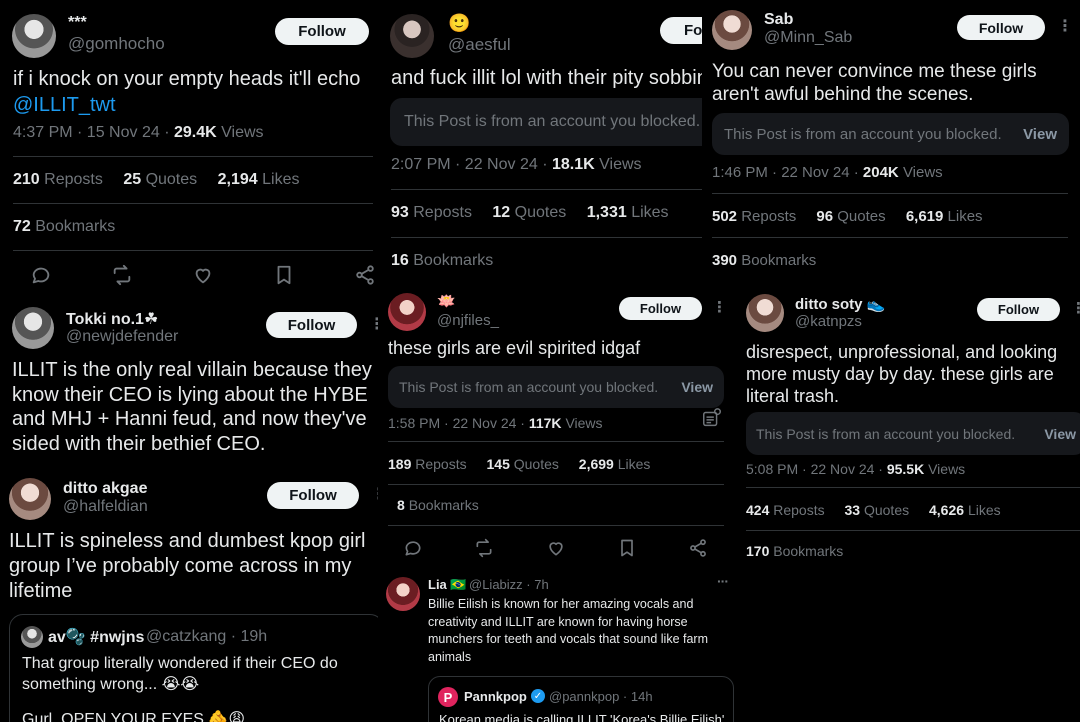 The image size is (1080, 722). Describe the element at coordinates (529, 212) in the screenshot. I see `quotes-stat: 12 Quotes` at that location.